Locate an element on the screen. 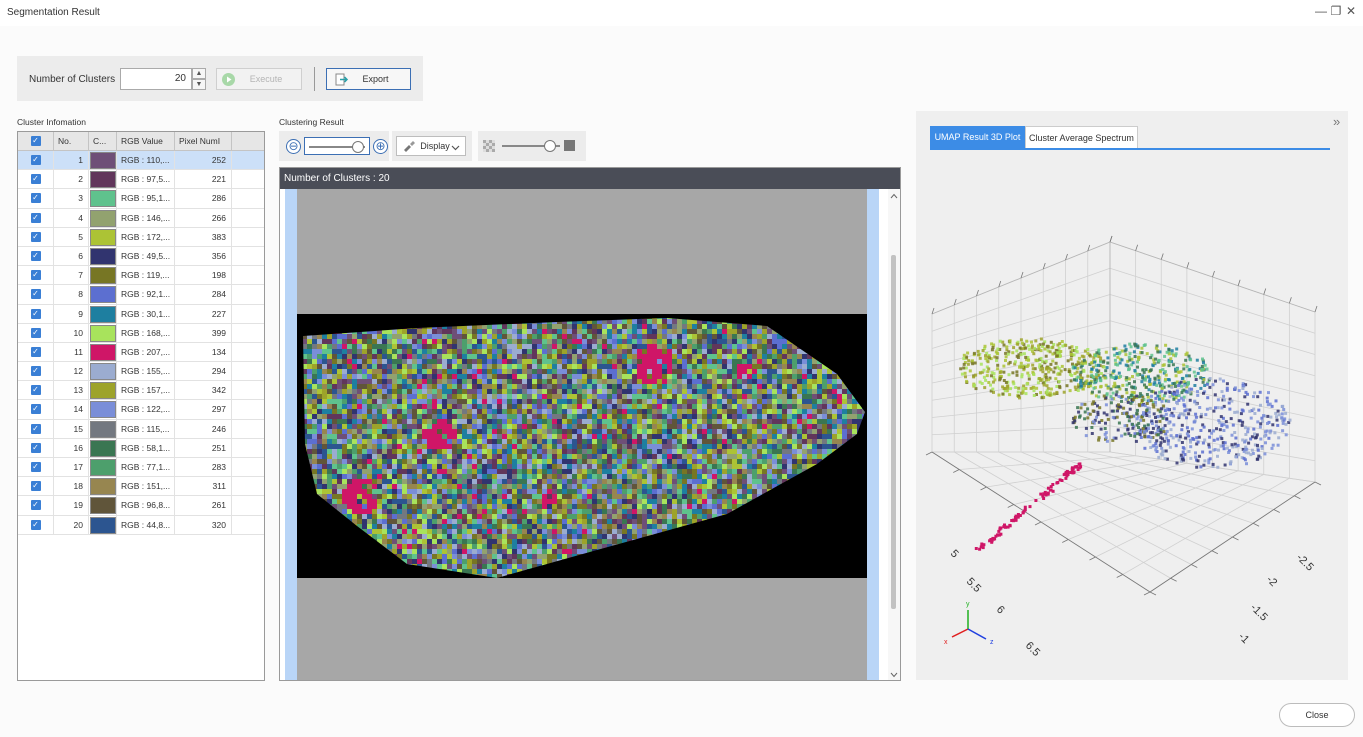  table-row: ✓ 2 RGB : 97,5... 221 is located at coordinates (141, 180).